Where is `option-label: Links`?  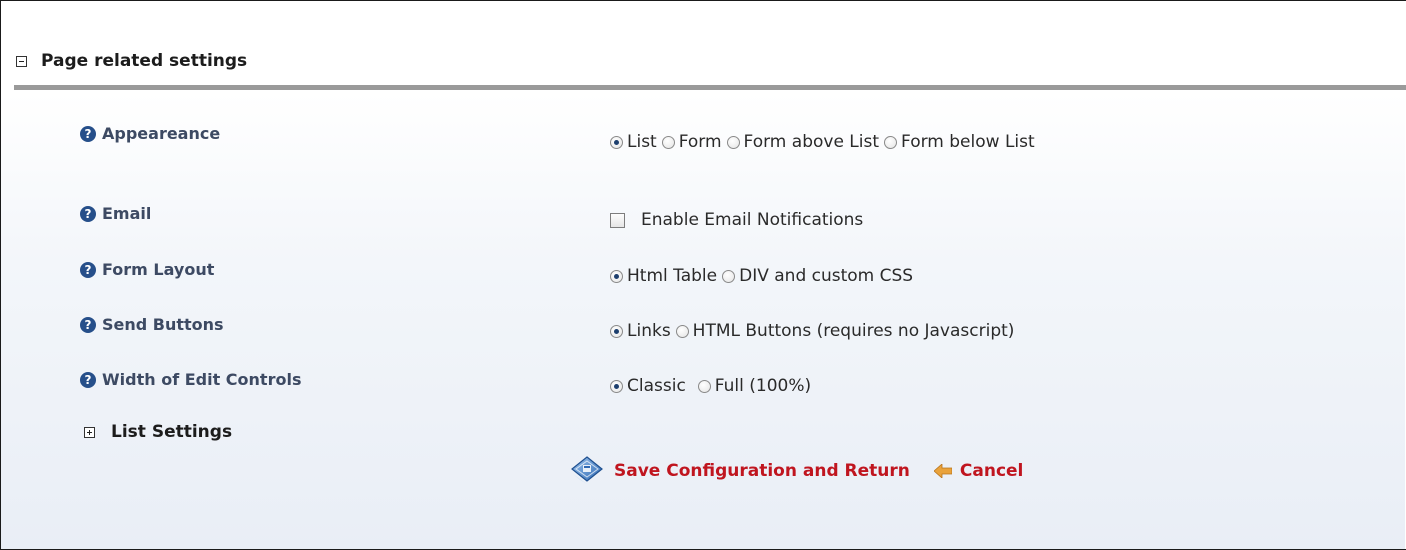 option-label: Links is located at coordinates (649, 331).